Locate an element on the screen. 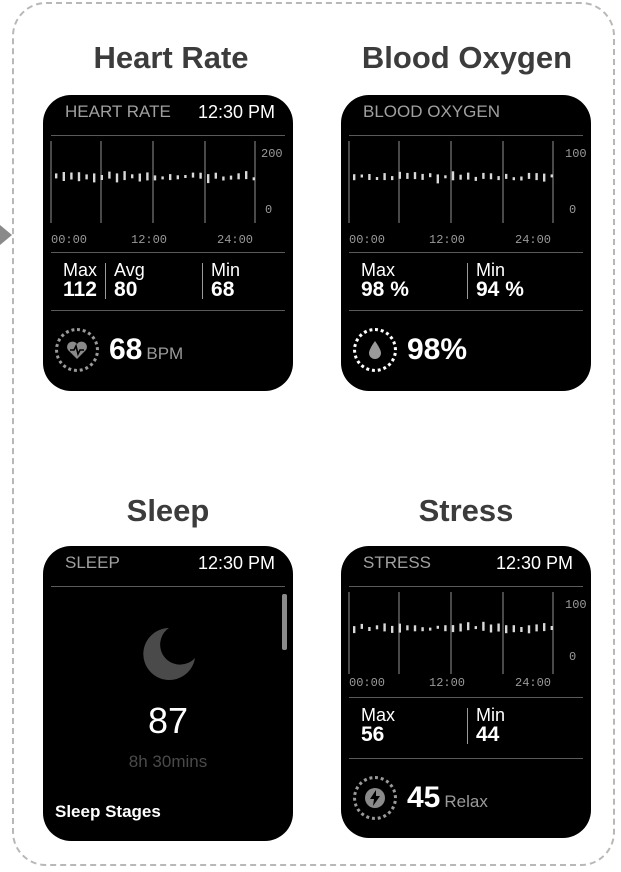 This screenshot has height=872, width=621. stat-min: Min 68 is located at coordinates (226, 280).